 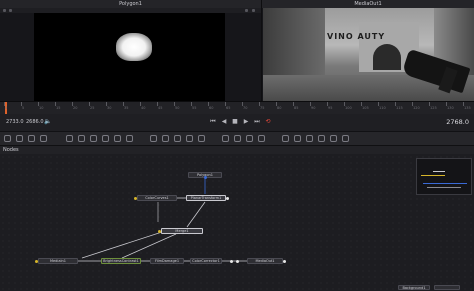 I want to click on transport-bar: 2733.0 2686.0 🔈 ⏮ ◀ ■ ▶ ⏭ ⟲ 2768.0, so click(x=237, y=122).